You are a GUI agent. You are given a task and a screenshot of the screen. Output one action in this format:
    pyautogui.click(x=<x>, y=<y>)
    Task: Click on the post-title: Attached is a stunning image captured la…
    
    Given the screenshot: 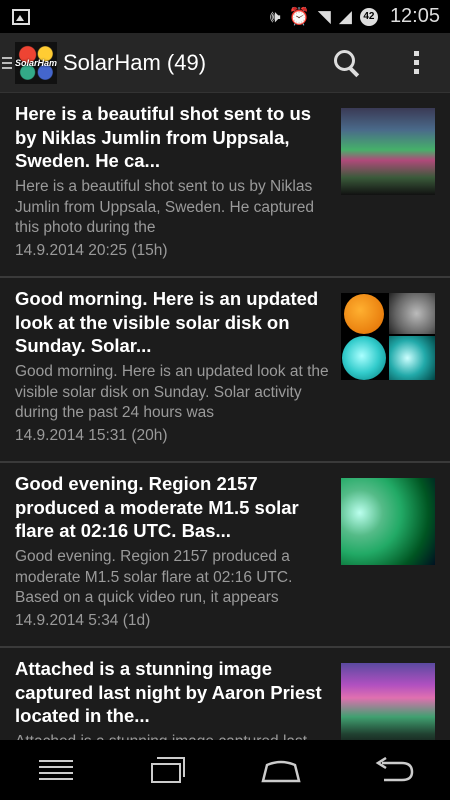 What is the action you would take?
    pyautogui.click(x=168, y=692)
    